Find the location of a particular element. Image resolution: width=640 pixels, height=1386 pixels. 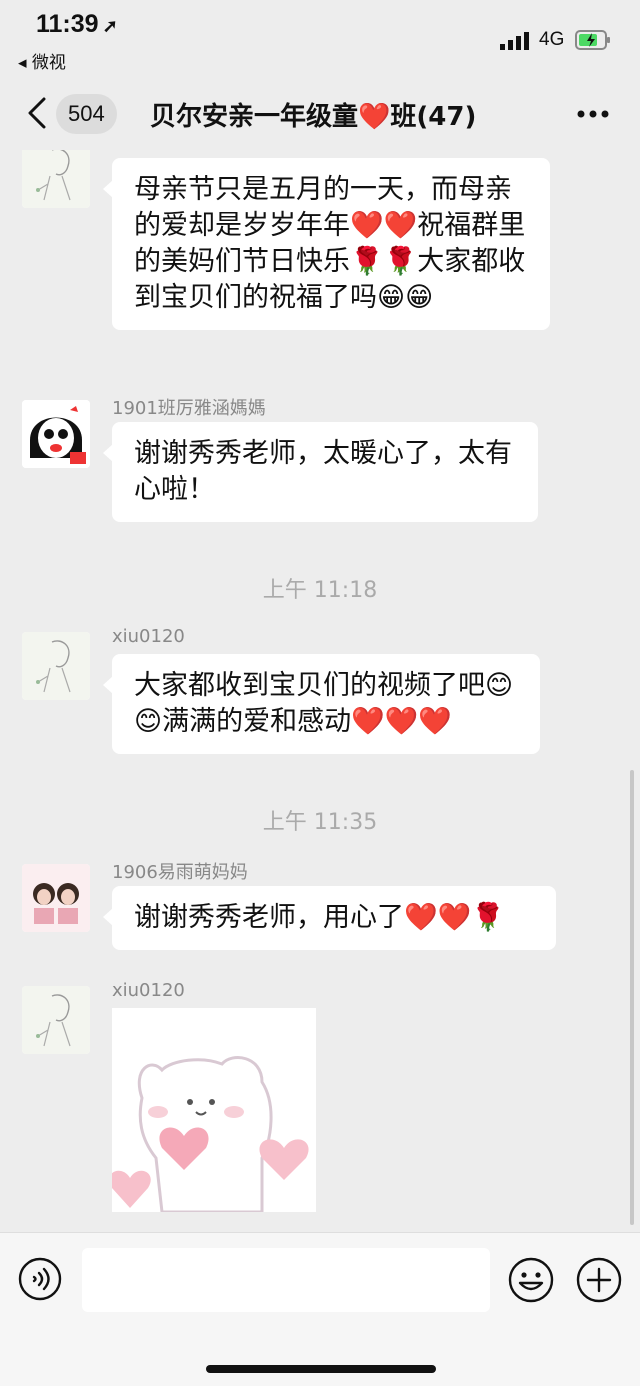

back-to-app-link: ◂ 微视 is located at coordinates (42, 60).